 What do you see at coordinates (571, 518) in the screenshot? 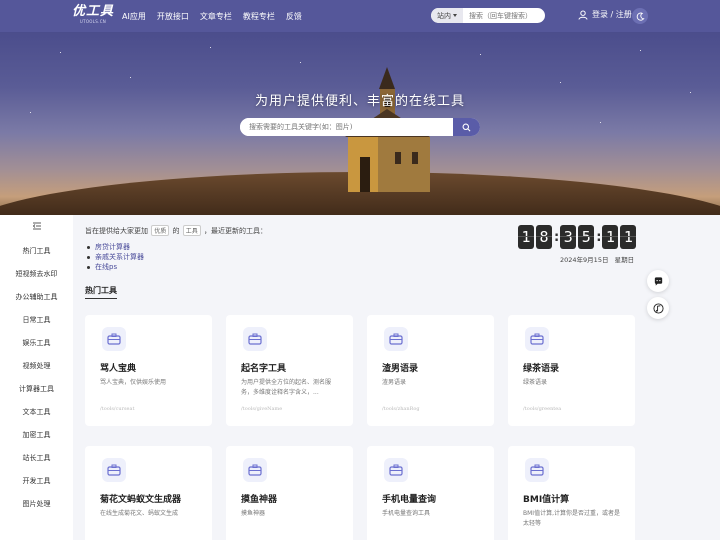
I see `tool-card-desc: BMI值计算,计算你是否过重，或者是太轻等` at bounding box center [571, 518].